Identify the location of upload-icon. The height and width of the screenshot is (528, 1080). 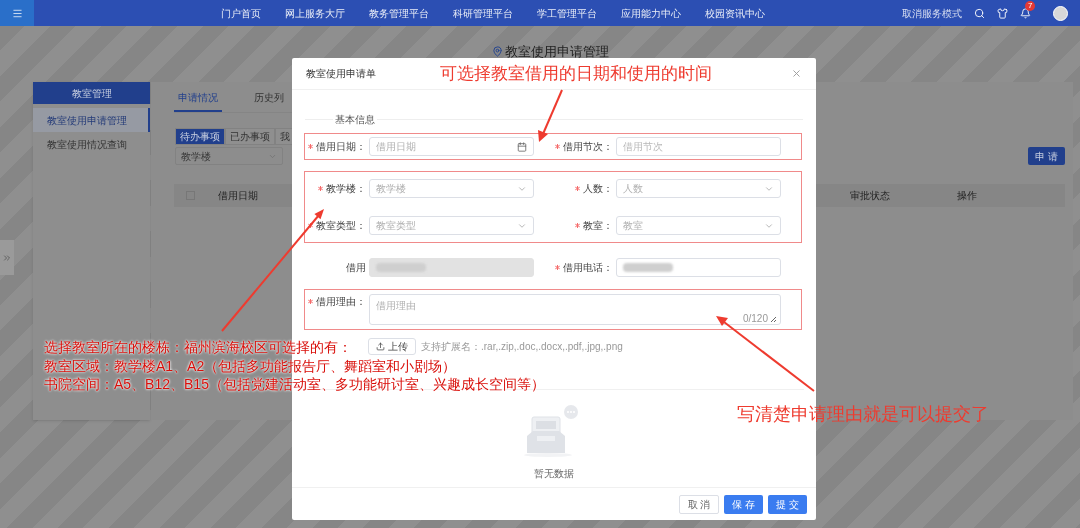
(380, 346).